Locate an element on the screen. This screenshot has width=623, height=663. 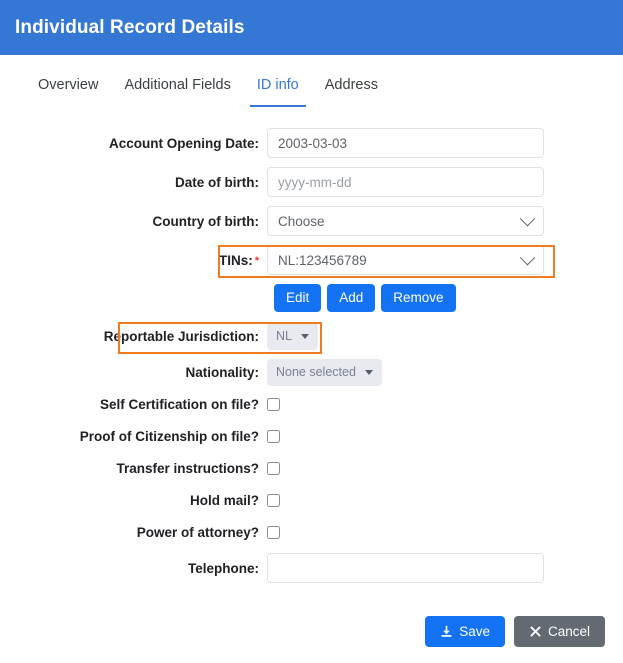
country-of-birth-value: Choose is located at coordinates (301, 221).